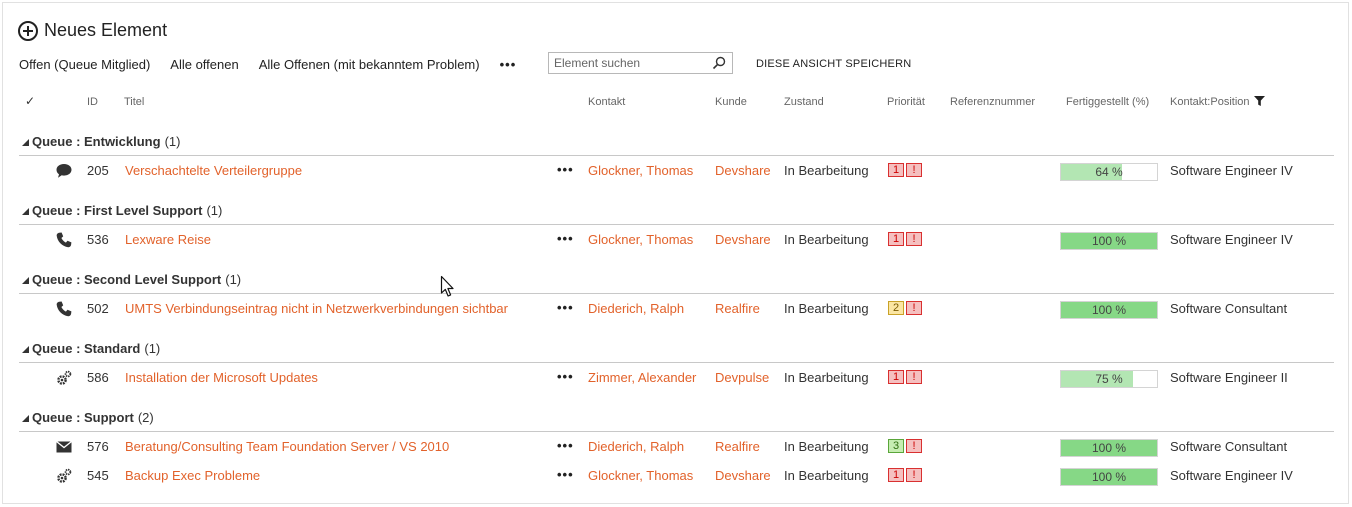 The image size is (1352, 507). I want to click on group-header-standard: Queue : Standard (1), so click(91, 348).